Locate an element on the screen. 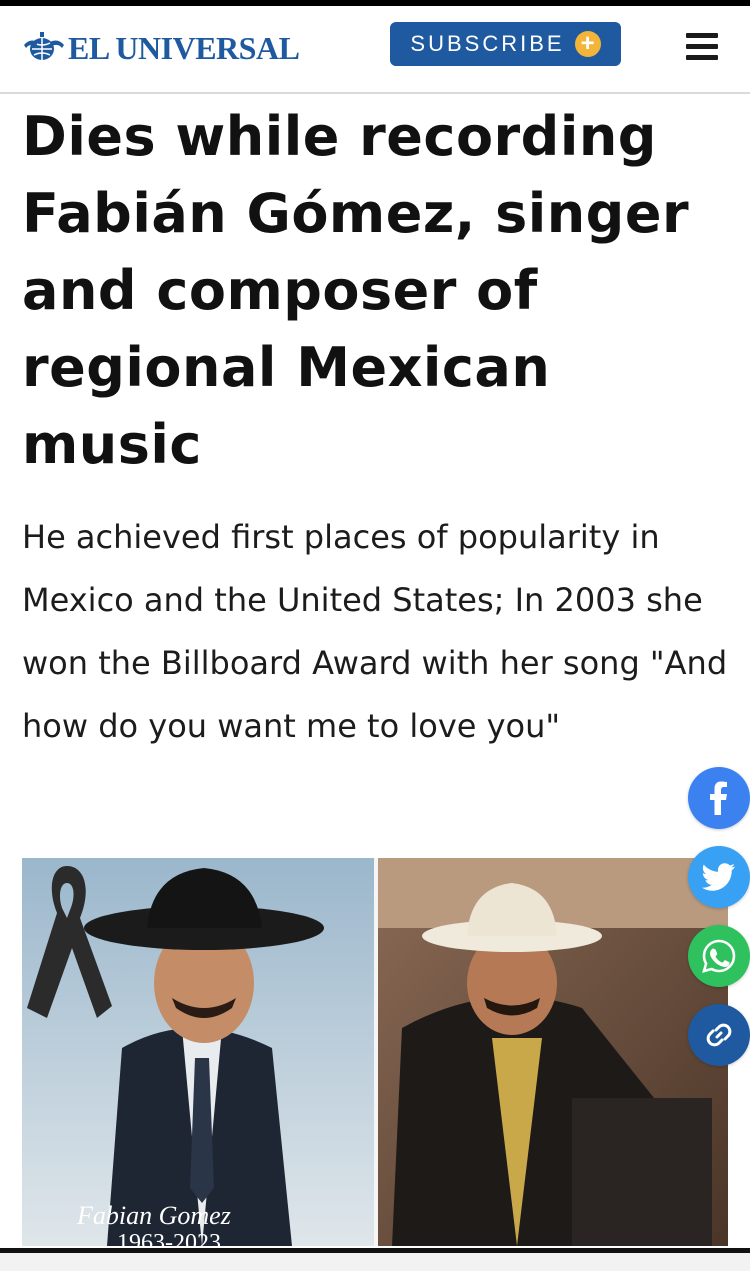  whatsapp-icon is located at coordinates (719, 956).